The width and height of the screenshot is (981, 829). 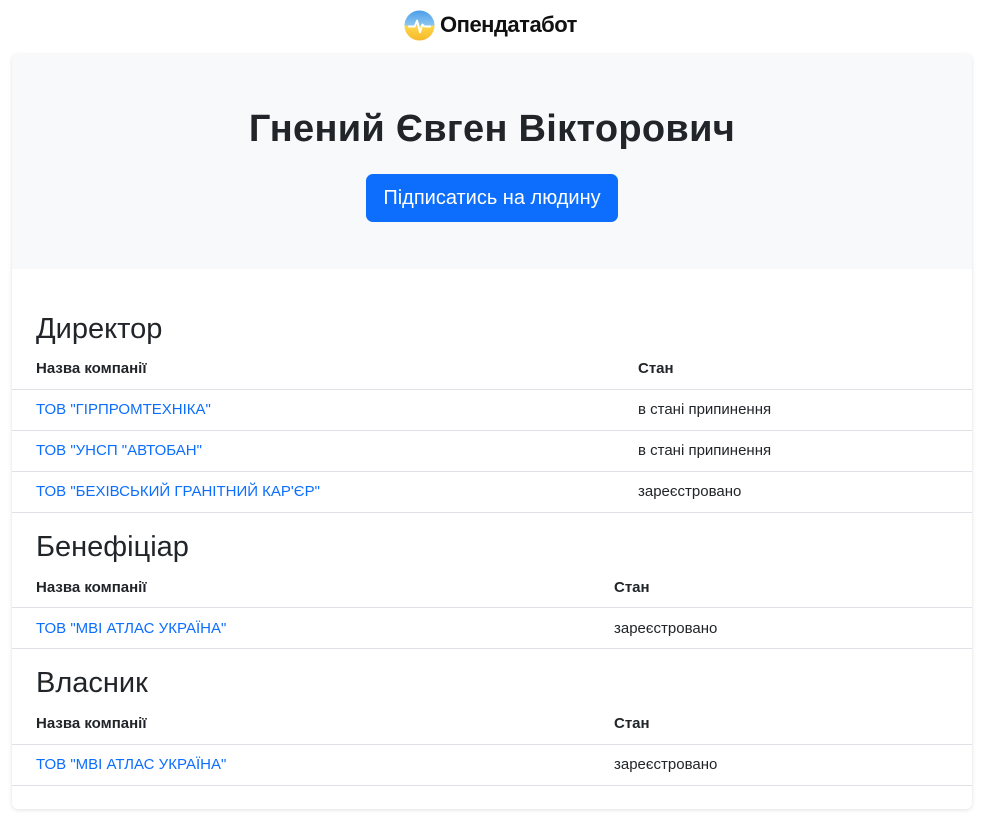 What do you see at coordinates (99, 329) in the screenshot?
I see `section-title: Директор` at bounding box center [99, 329].